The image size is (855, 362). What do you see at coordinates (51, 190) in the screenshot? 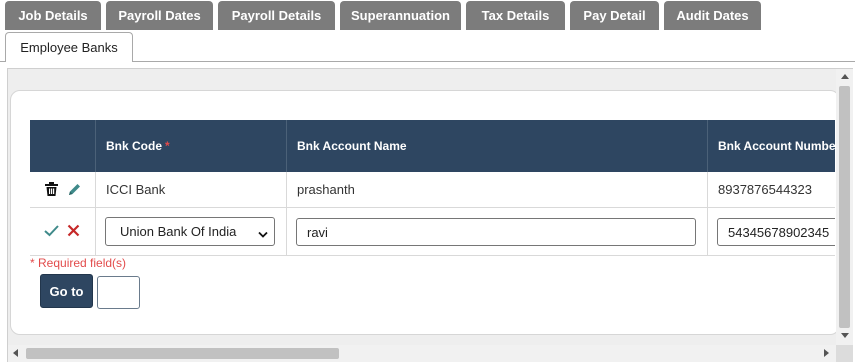
I see `trash-icon` at bounding box center [51, 190].